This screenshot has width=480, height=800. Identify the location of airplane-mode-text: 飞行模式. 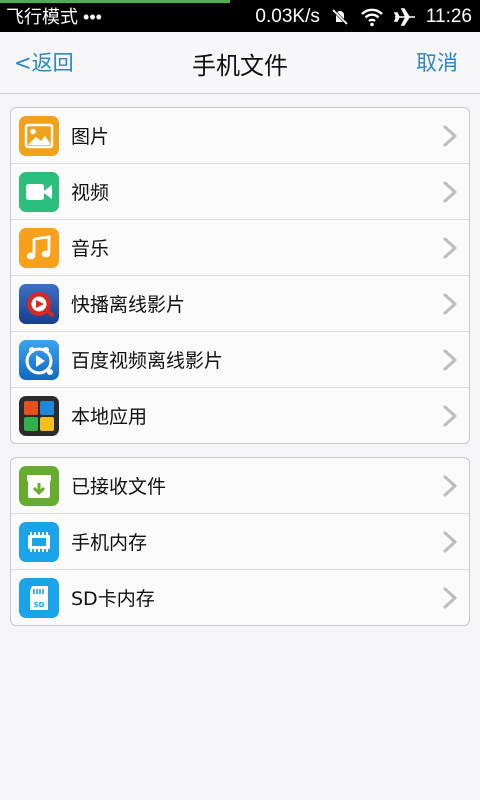
(42, 17).